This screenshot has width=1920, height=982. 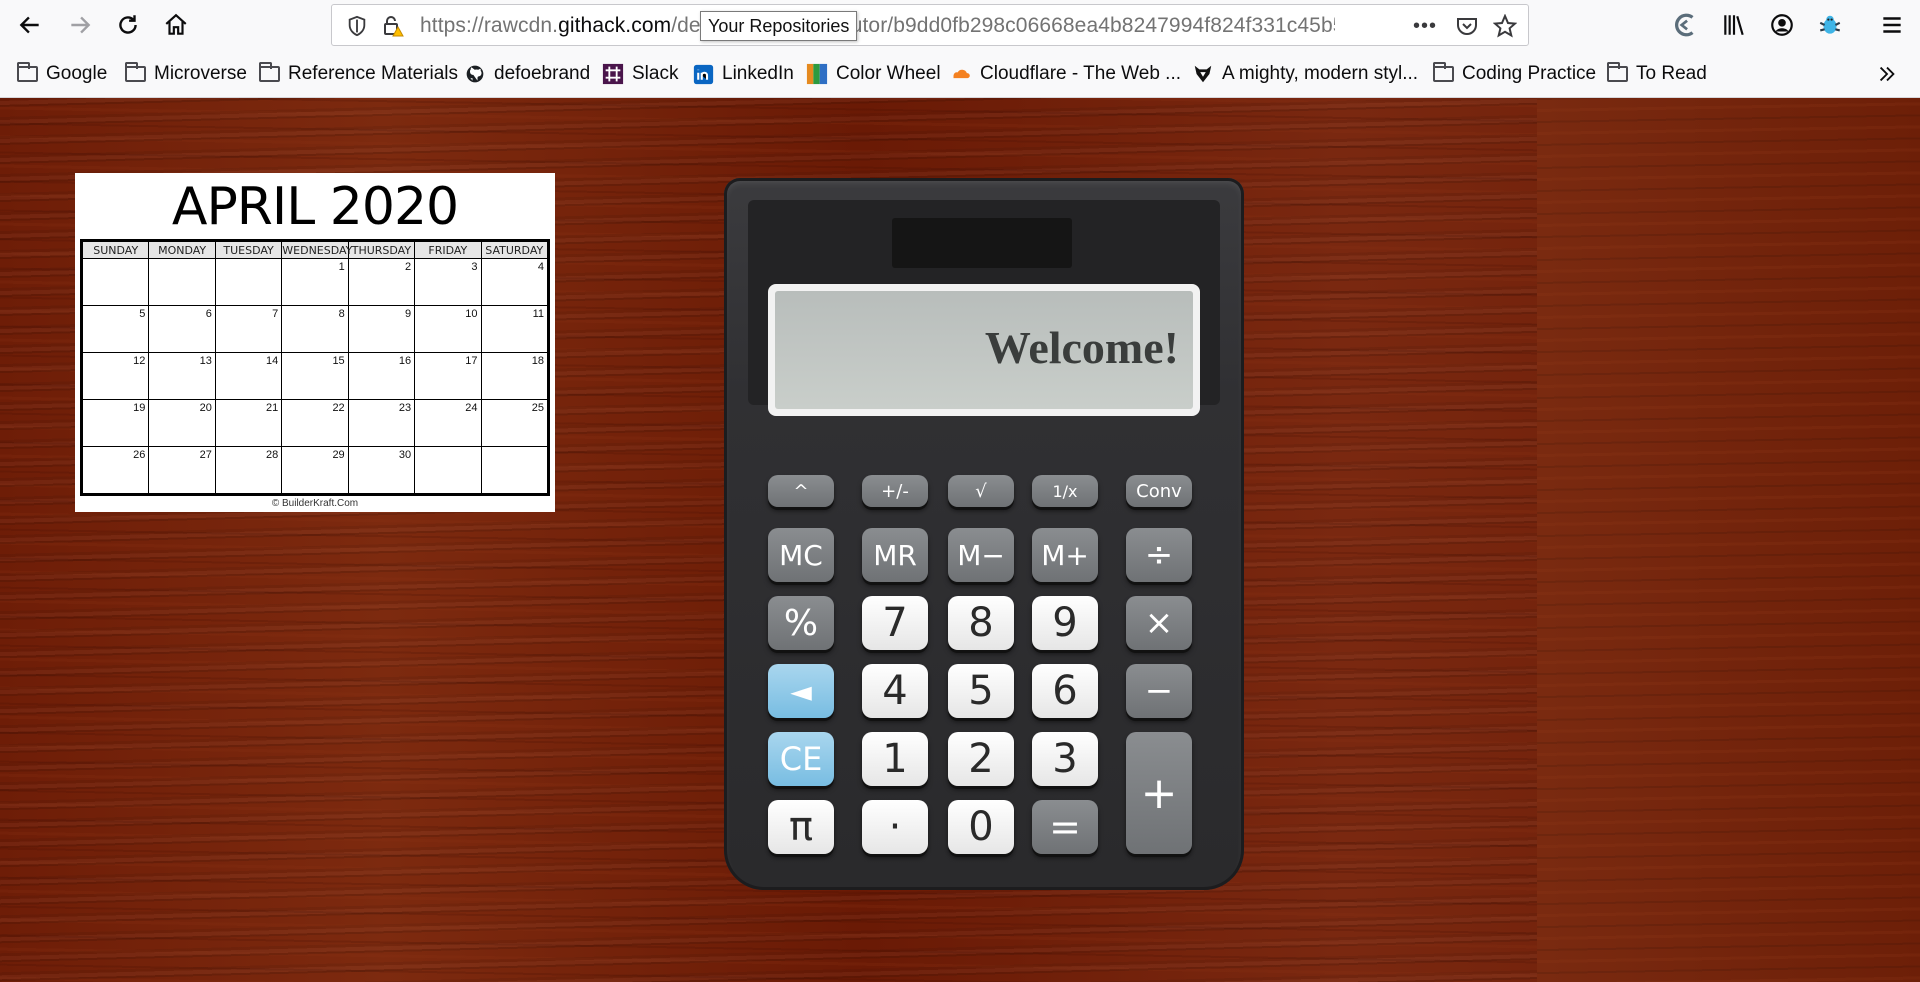 I want to click on digit-5-key: 5, so click(x=981, y=691).